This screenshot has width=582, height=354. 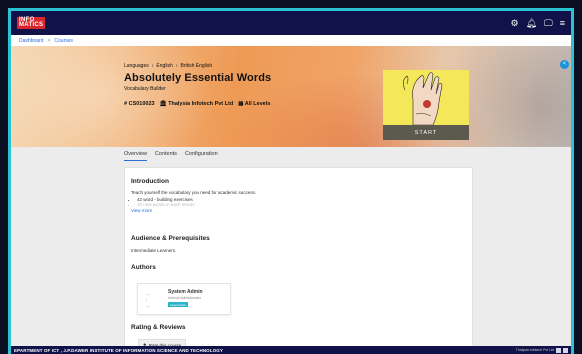 I want to click on authors-section: Authors, so click(x=143, y=267).